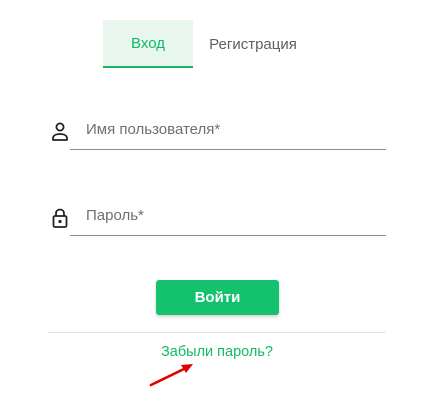 This screenshot has height=413, width=440. What do you see at coordinates (171, 375) in the screenshot?
I see `red-arrow-icon` at bounding box center [171, 375].